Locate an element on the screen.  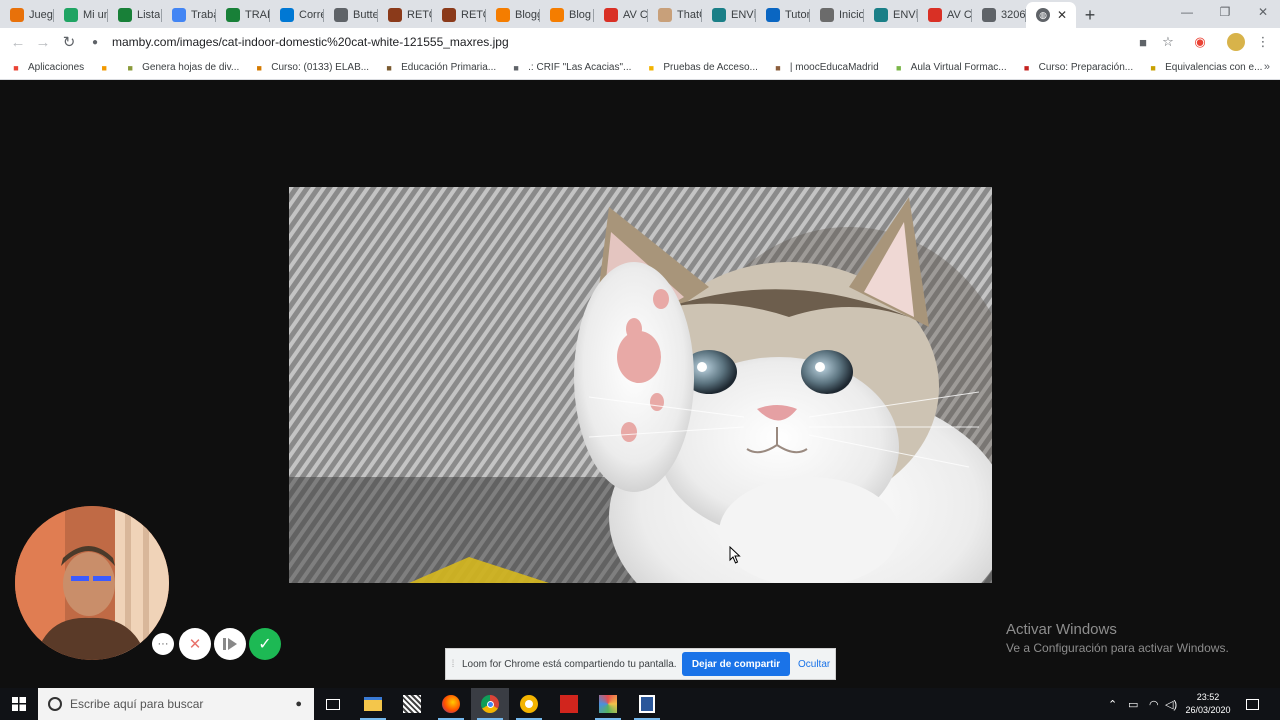
reload-icon: ↻ is located at coordinates (69, 42).